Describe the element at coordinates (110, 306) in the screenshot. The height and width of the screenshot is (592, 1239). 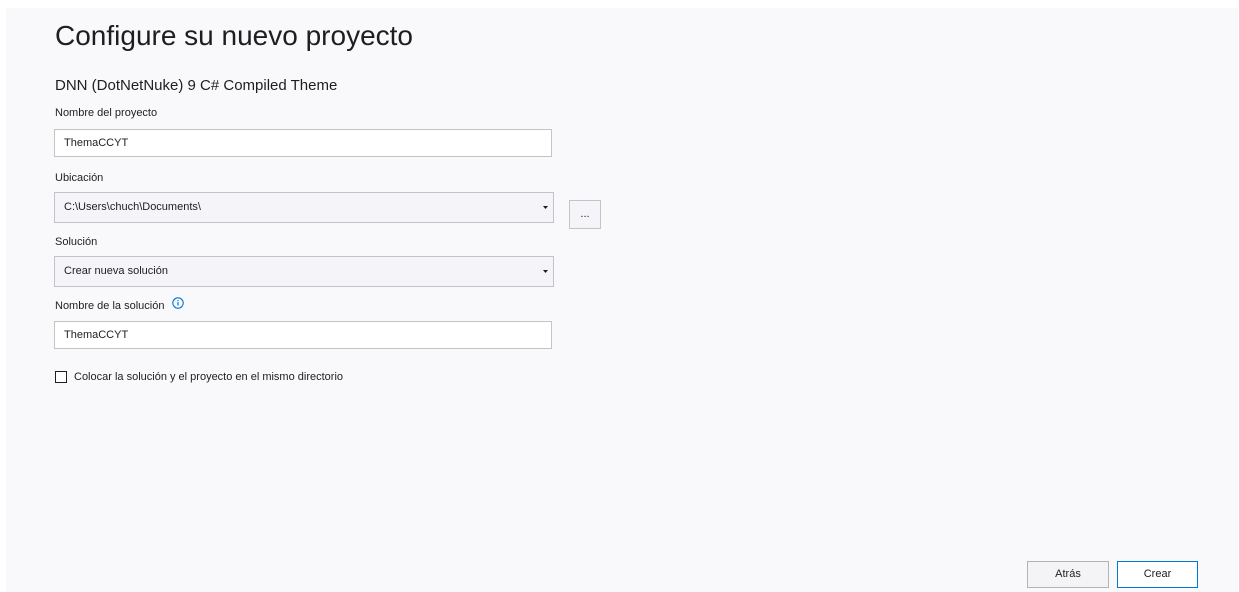
I see `solution-name-label: Nombre de la solución` at that location.